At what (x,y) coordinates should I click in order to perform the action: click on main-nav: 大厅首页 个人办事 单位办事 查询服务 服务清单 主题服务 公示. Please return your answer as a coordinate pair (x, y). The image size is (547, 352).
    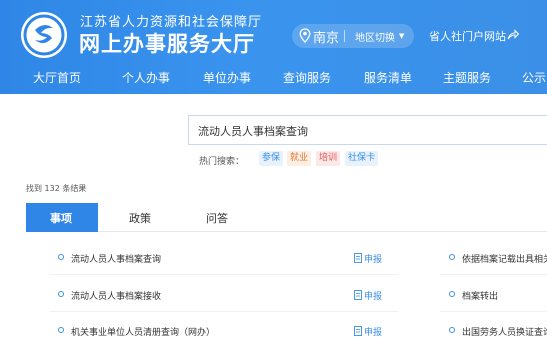
    Looking at the image, I should click on (273, 79).